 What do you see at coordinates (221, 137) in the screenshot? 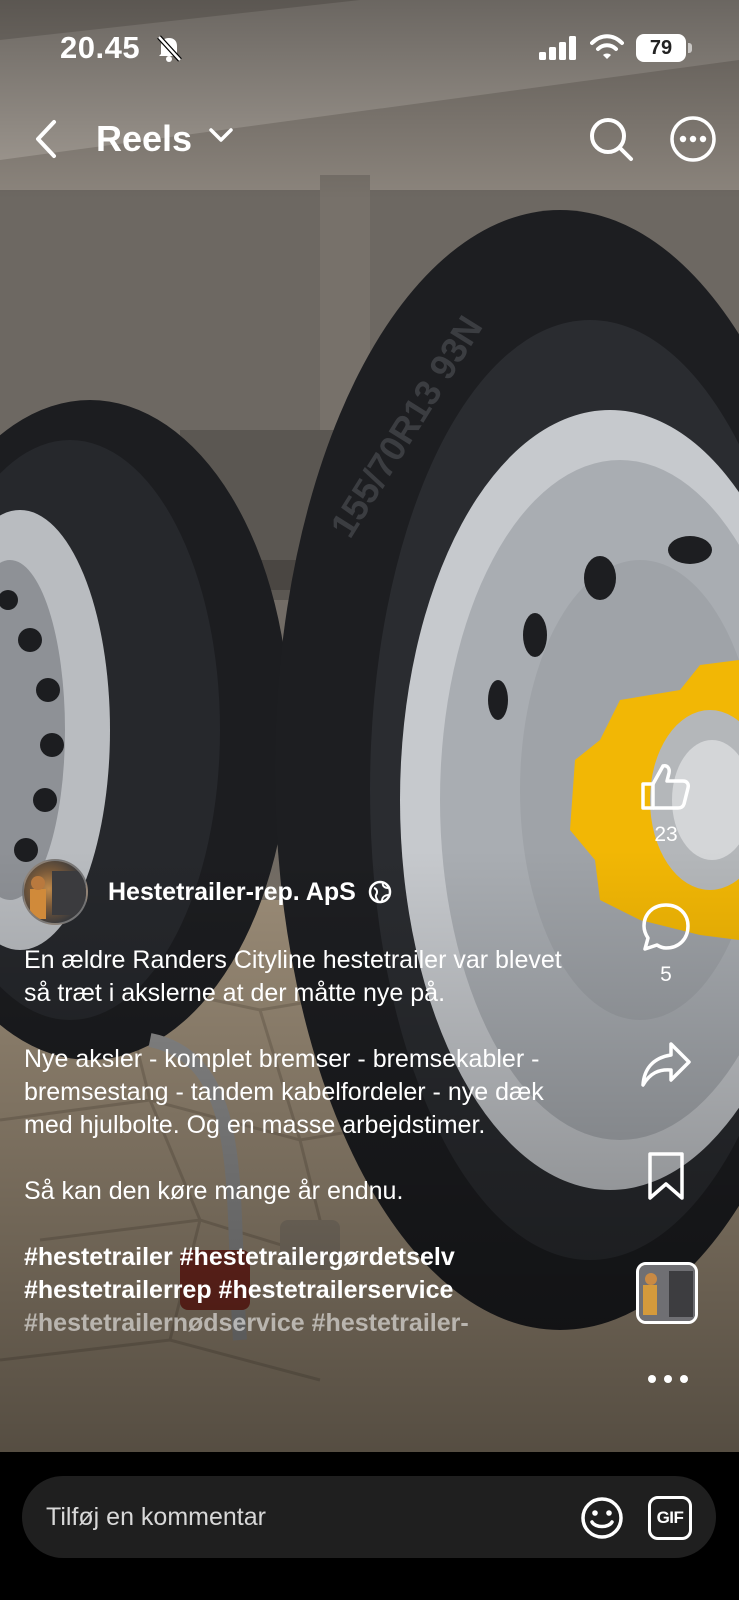
I see `chevron-down-icon` at bounding box center [221, 137].